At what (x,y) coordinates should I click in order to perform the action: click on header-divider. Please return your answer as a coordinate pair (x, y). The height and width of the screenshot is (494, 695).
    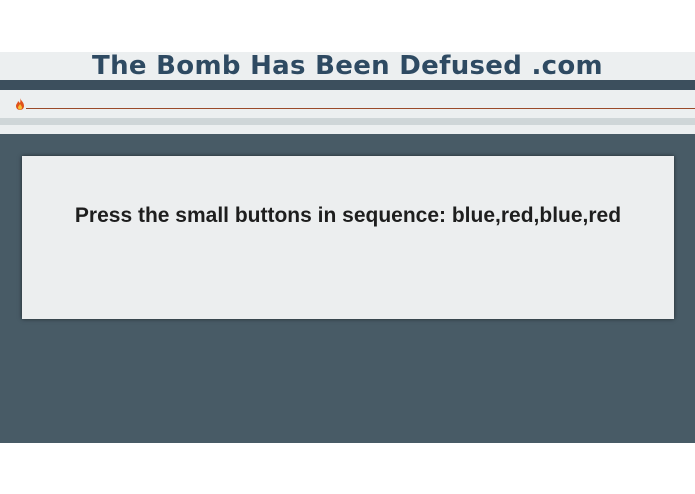
    Looking at the image, I should click on (347, 85).